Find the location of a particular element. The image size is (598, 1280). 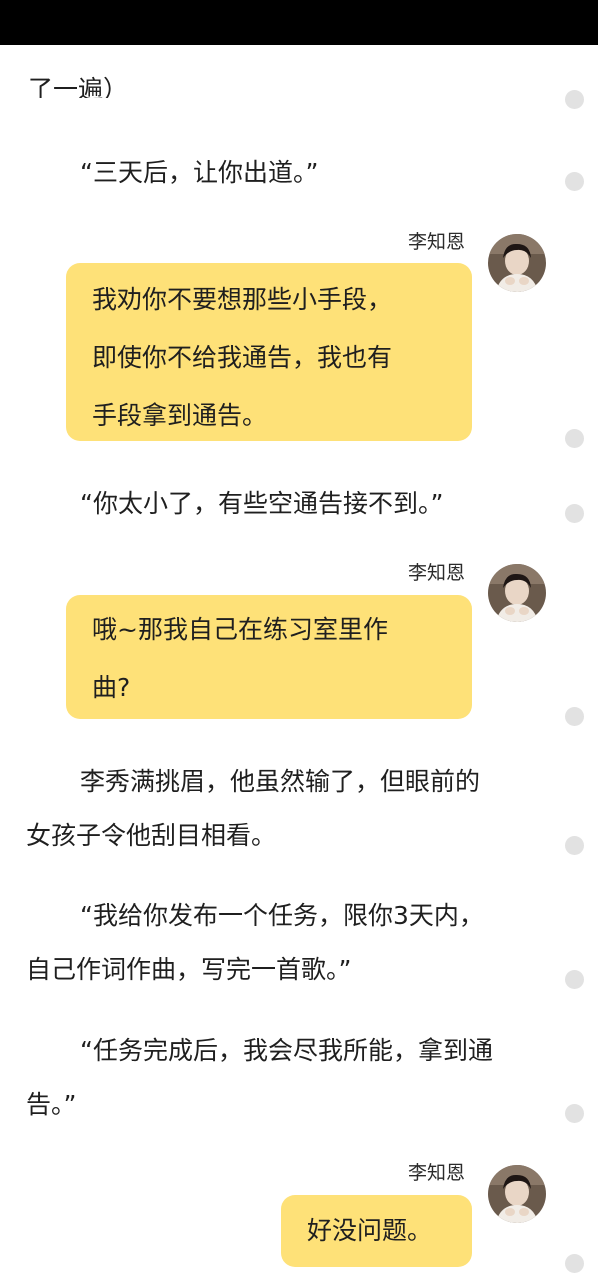

chat-bubble-line: 我劝你不要想那些小手段， is located at coordinates (242, 299).